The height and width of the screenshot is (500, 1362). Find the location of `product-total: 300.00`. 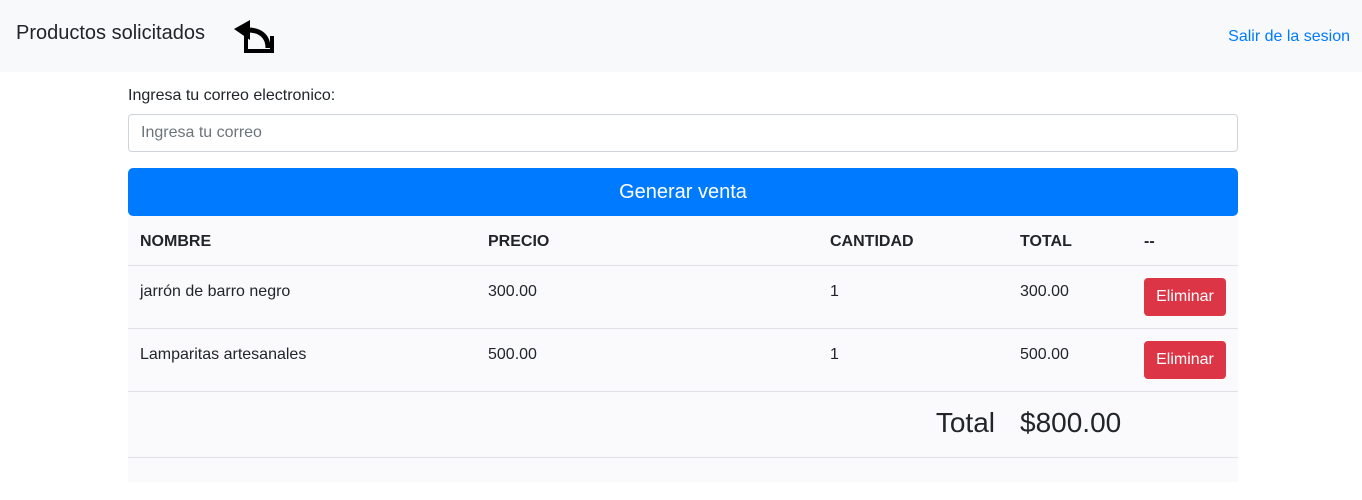

product-total: 300.00 is located at coordinates (1044, 291).